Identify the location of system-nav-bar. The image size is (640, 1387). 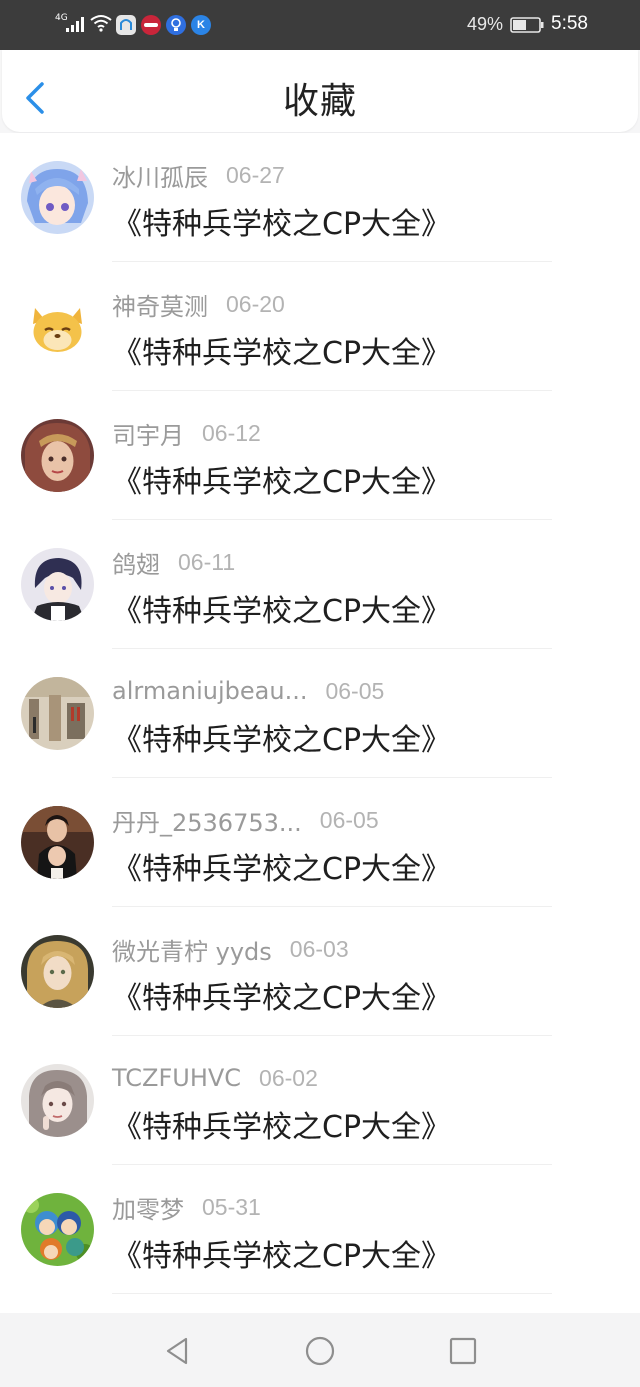
(320, 1350).